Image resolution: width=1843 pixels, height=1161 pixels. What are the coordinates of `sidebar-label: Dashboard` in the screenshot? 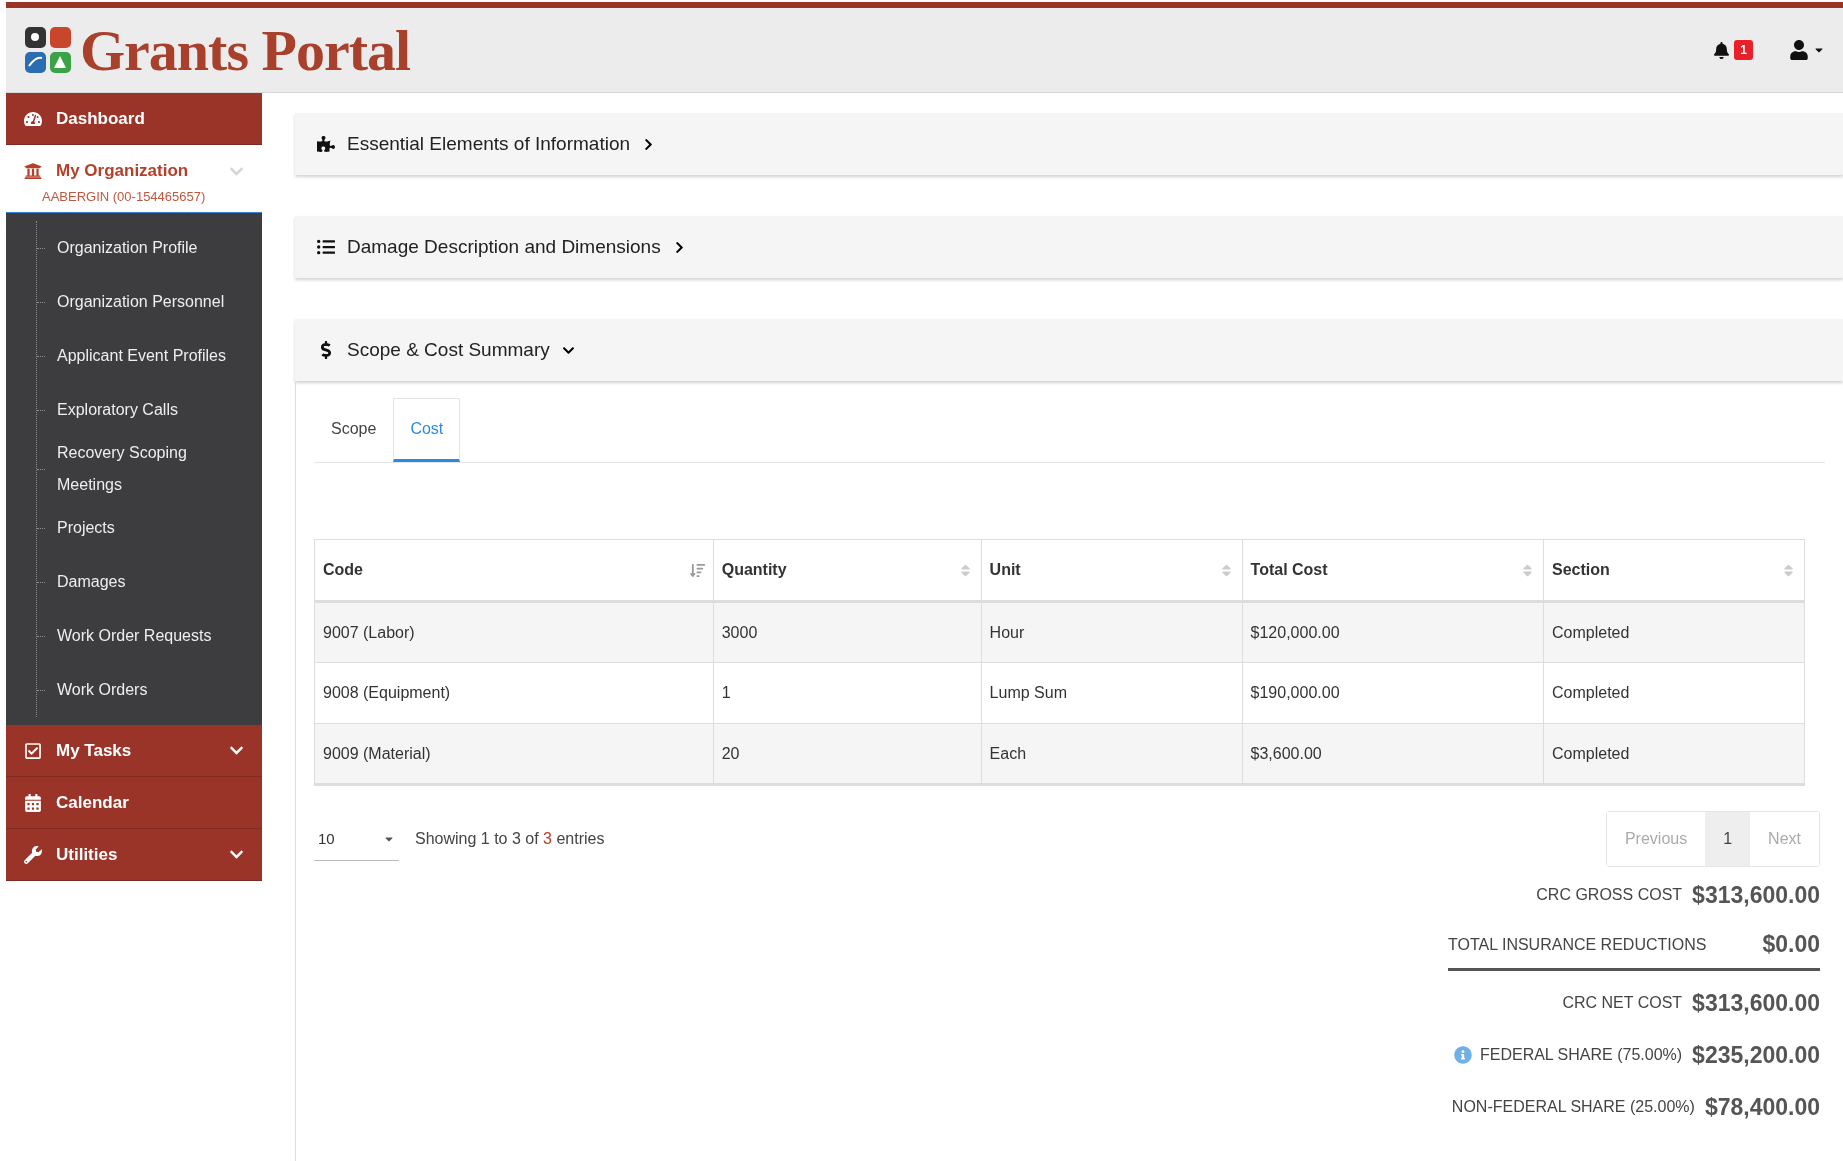 It's located at (100, 118).